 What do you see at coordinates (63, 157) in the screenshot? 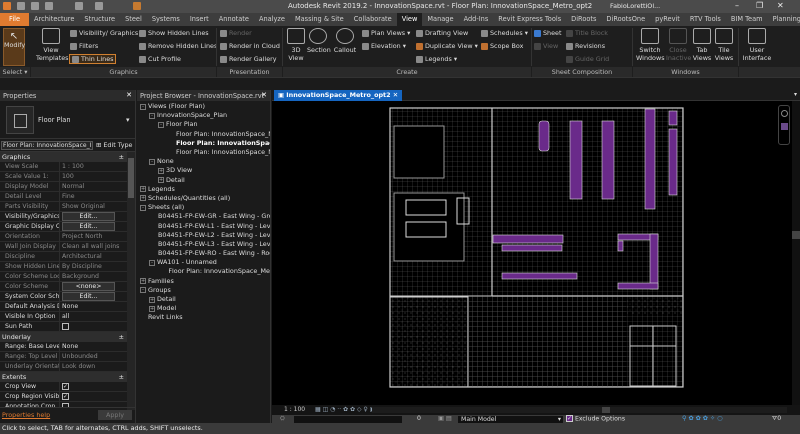
I see `section-graphics: Graphics ±` at bounding box center [63, 157].